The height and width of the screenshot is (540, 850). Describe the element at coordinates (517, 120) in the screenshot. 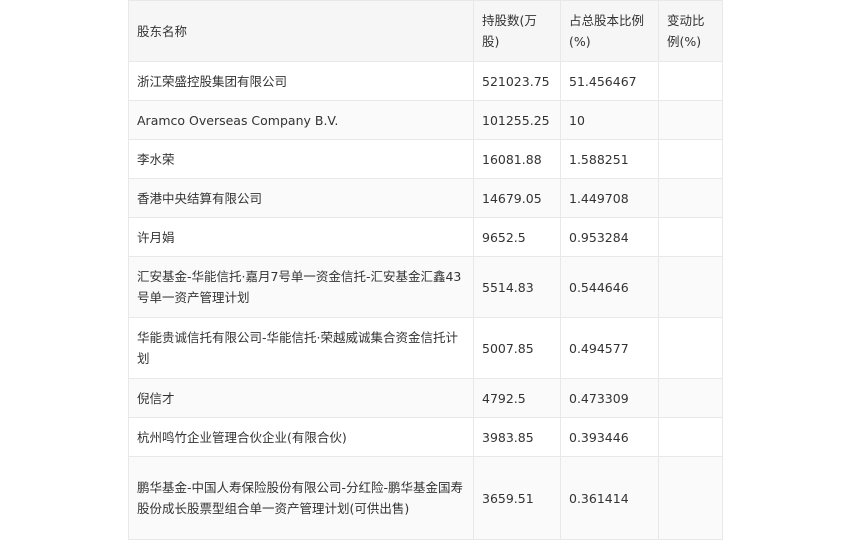

I see `shares-cell: 101255.25` at that location.